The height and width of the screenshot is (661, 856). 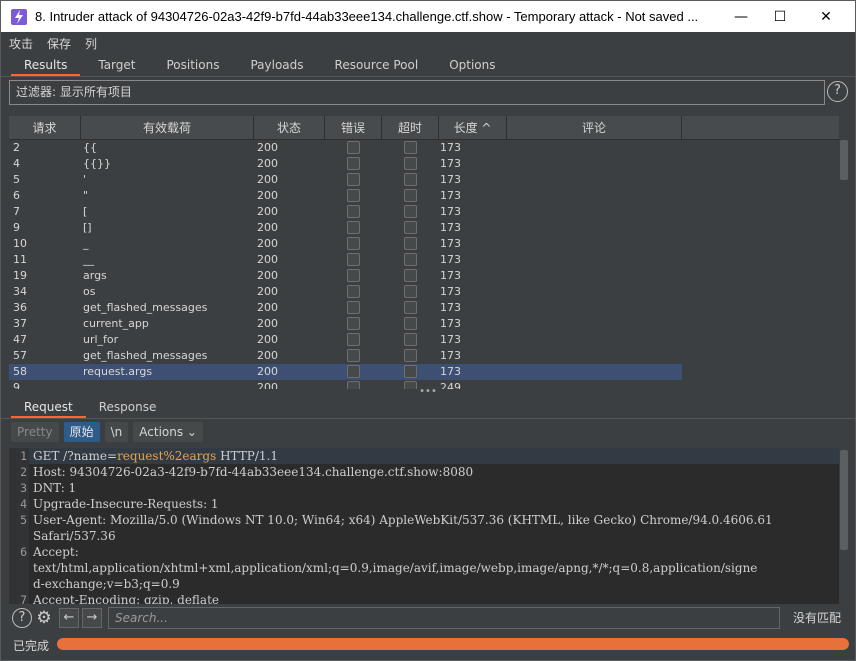 I want to click on col-error: 错误, so click(x=353, y=128).